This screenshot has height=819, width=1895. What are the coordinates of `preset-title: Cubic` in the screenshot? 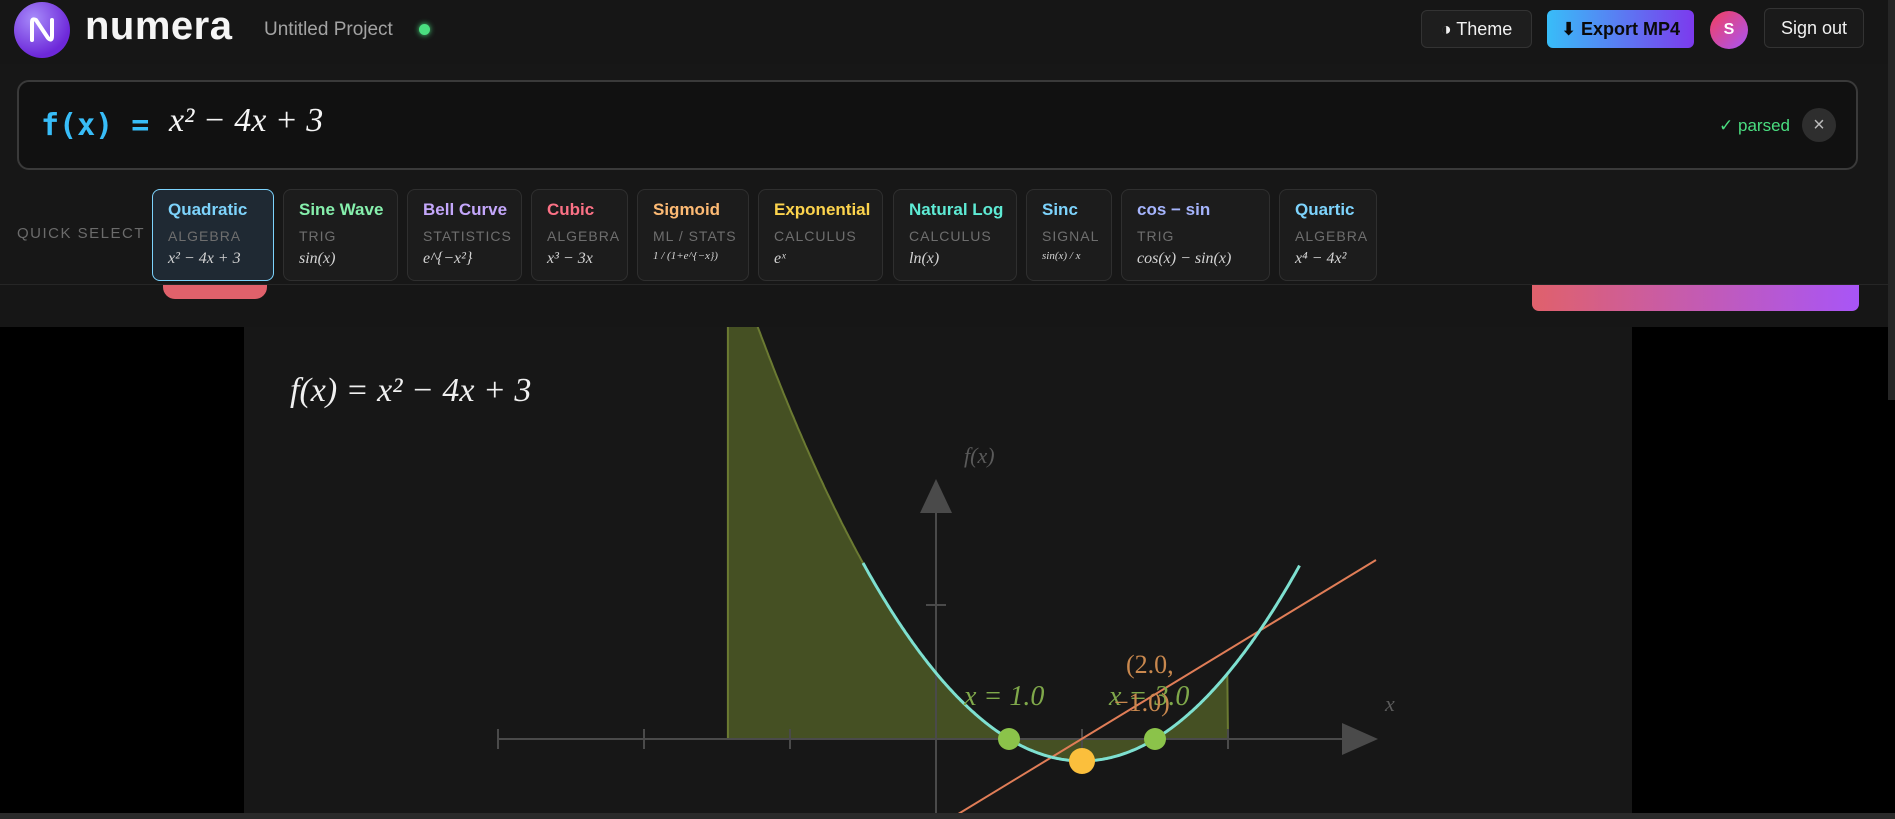 It's located at (571, 209).